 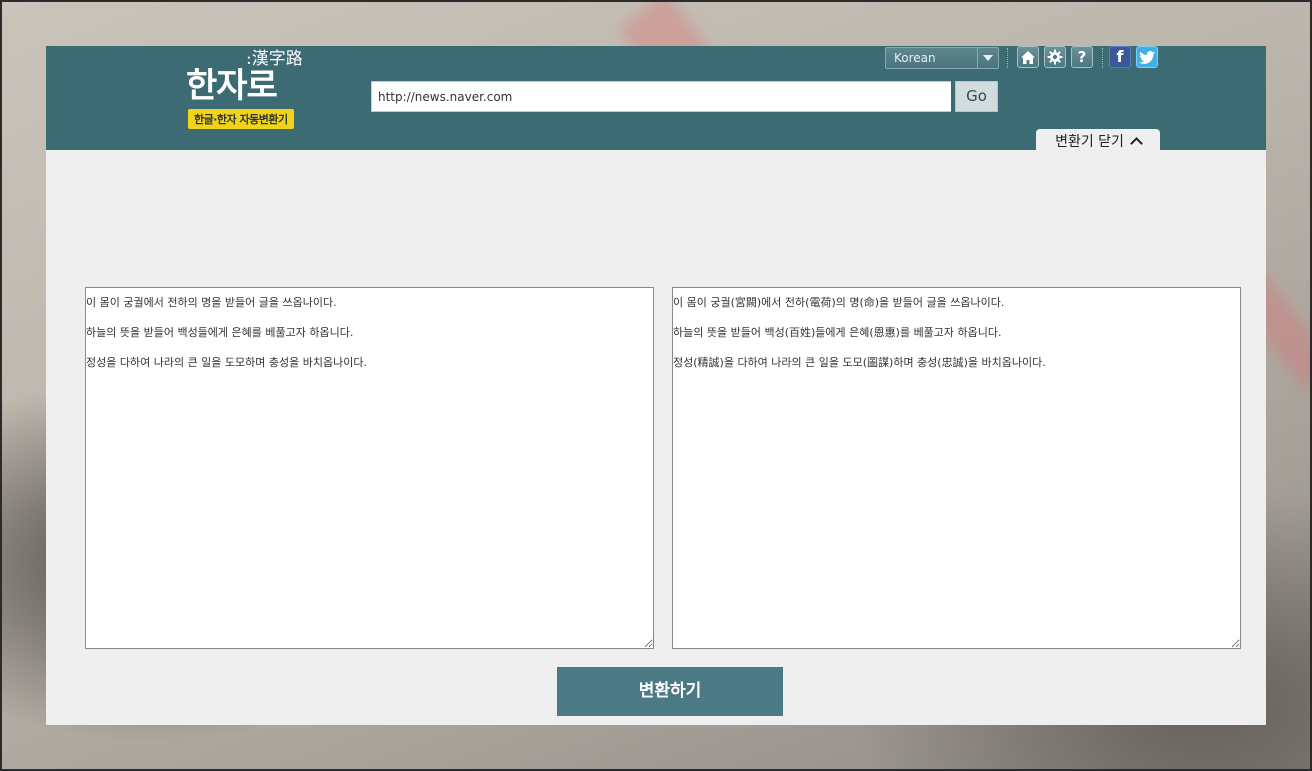 I want to click on close-converter-tab: 변환기 닫기, so click(x=1098, y=141).